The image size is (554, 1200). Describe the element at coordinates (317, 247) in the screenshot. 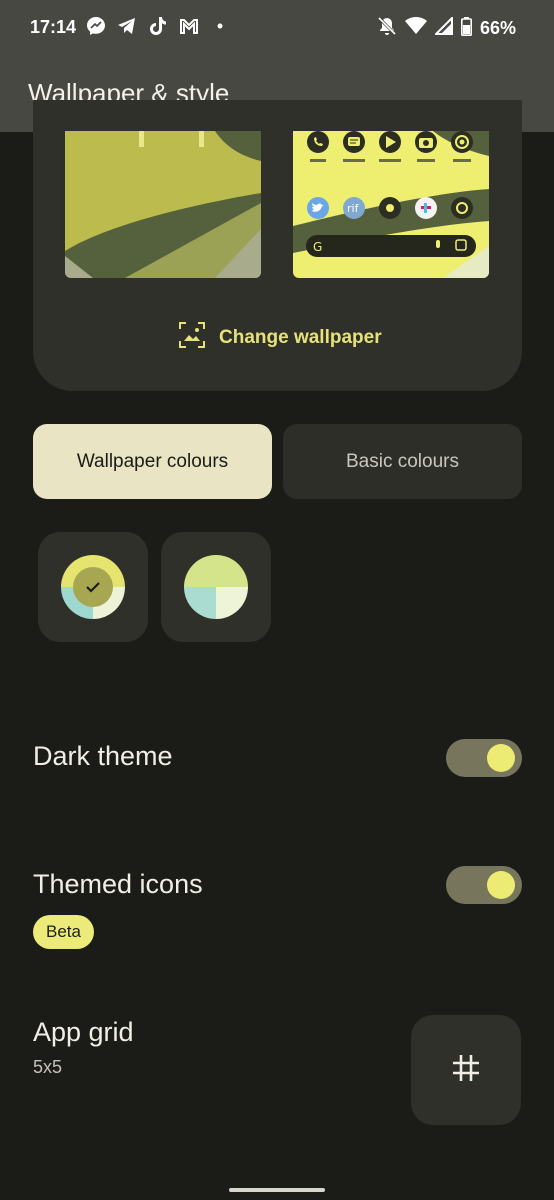

I see `svg-text: G` at that location.